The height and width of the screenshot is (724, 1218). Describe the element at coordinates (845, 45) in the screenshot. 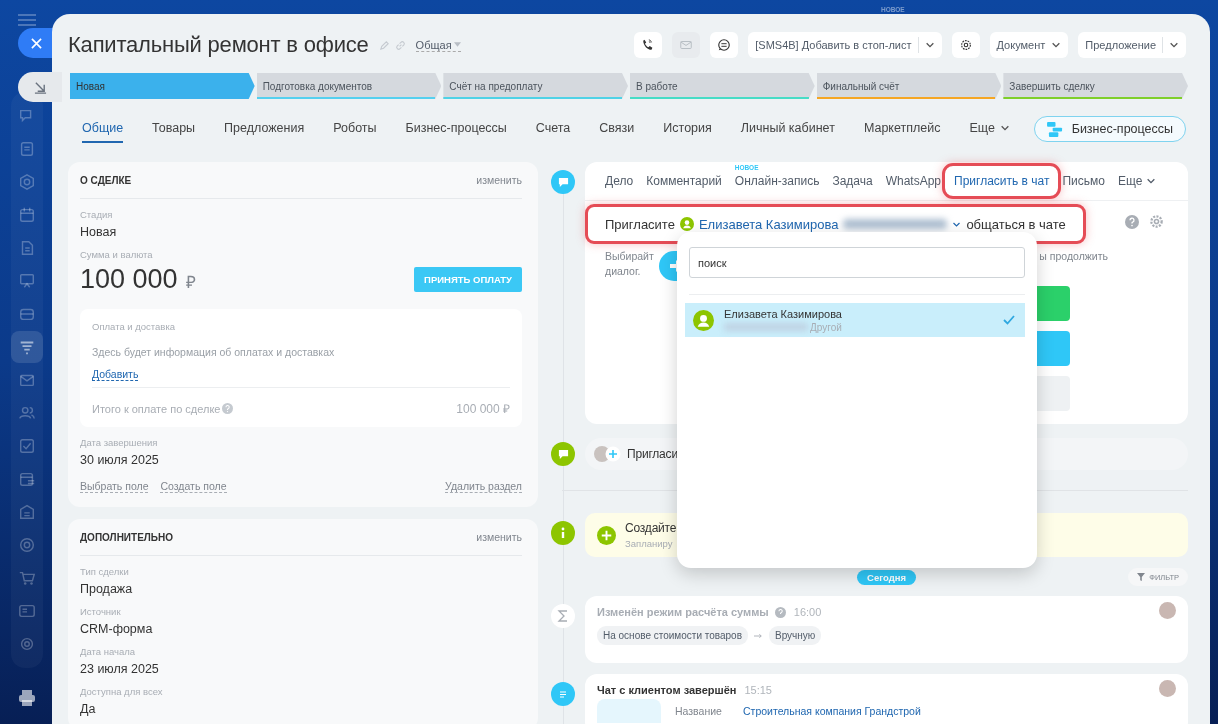

I see `split-button: [SMS4B] Добавить в стоп-лист` at that location.